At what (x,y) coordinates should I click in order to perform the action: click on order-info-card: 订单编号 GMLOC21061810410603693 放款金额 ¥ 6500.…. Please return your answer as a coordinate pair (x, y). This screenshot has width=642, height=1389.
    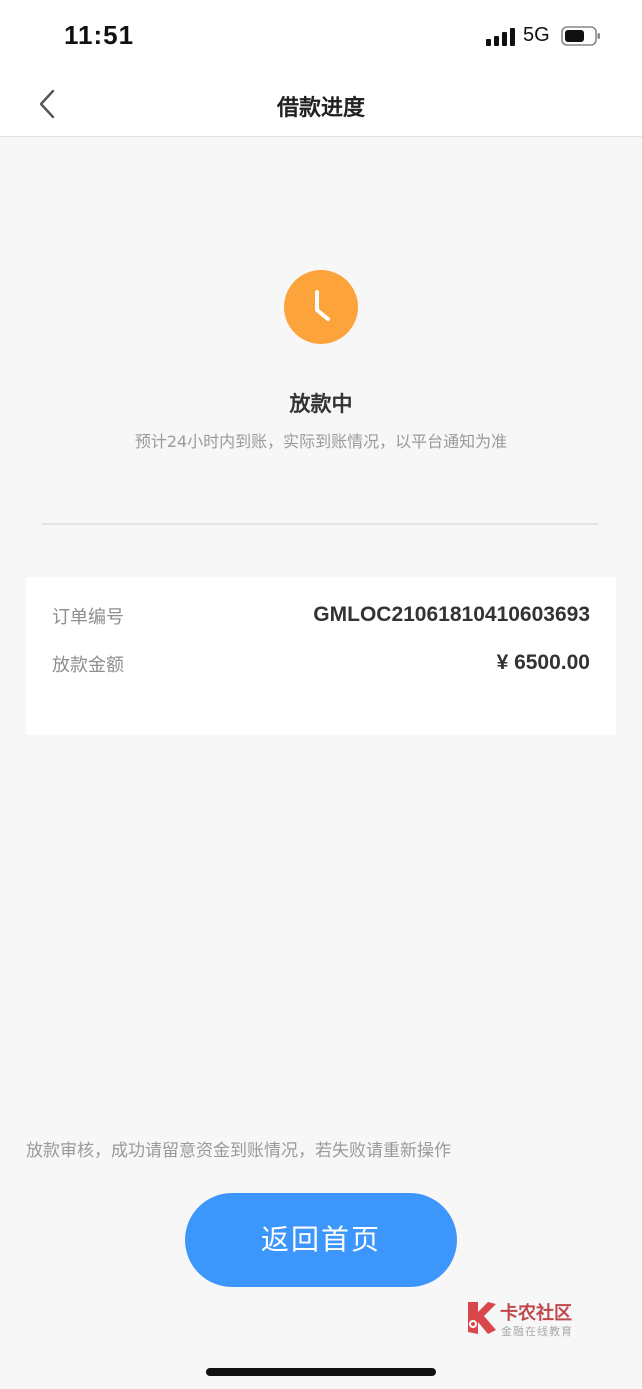
    Looking at the image, I should click on (321, 656).